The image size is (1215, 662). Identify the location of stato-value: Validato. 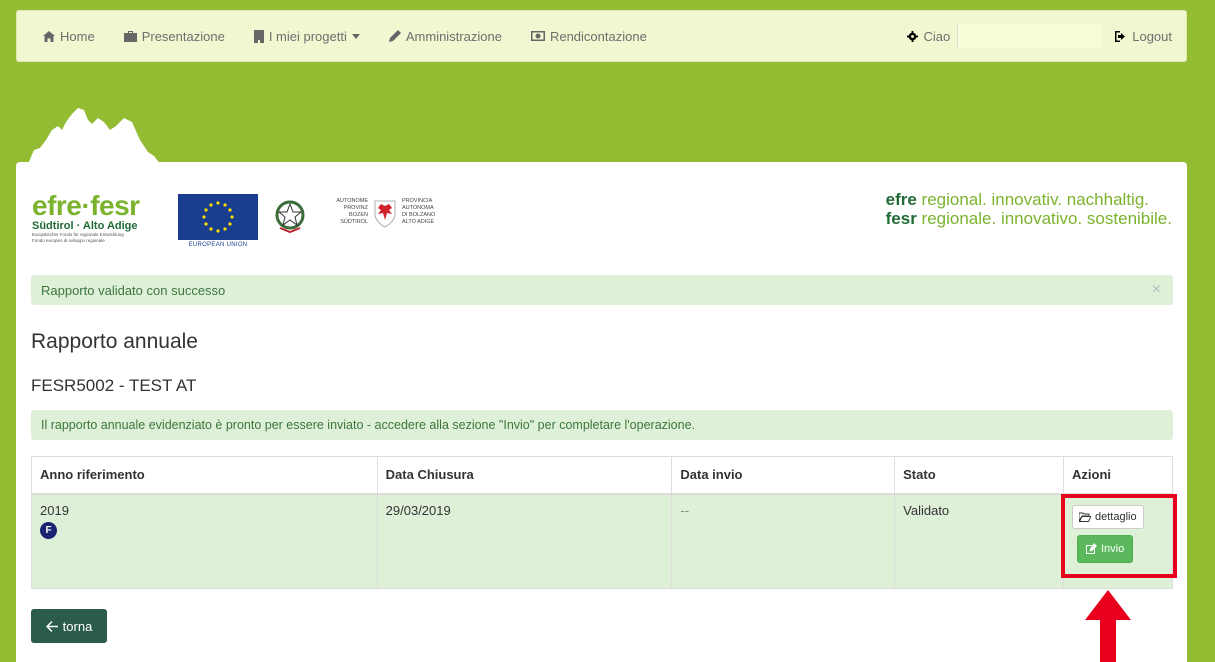
(926, 510).